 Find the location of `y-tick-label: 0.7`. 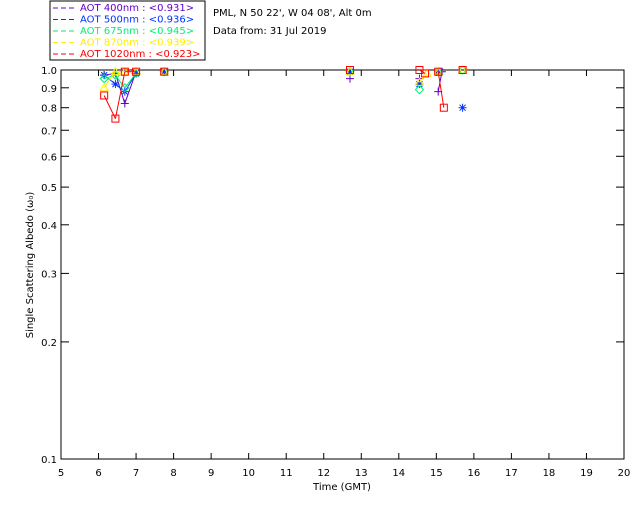

y-tick-label: 0.7 is located at coordinates (49, 131).